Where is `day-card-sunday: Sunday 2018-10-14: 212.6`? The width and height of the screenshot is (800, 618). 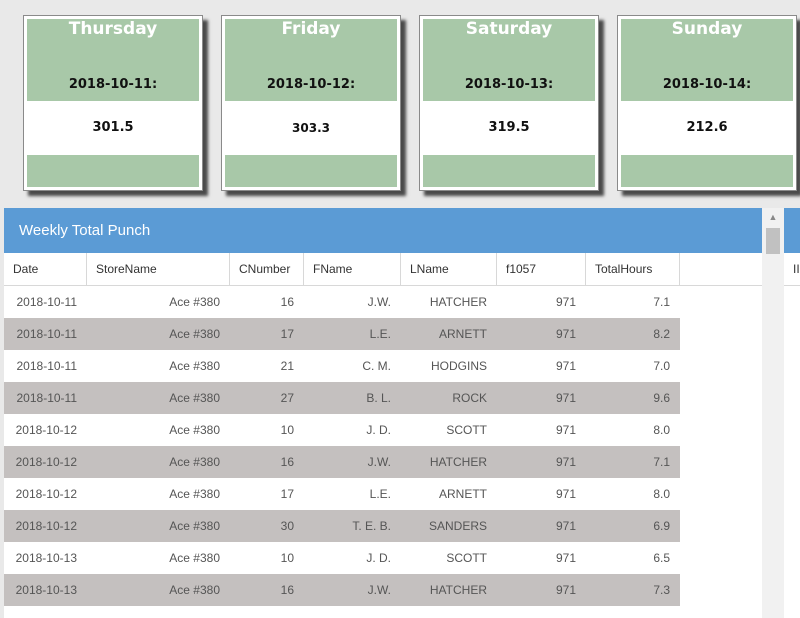
day-card-sunday: Sunday 2018-10-14: 212.6 is located at coordinates (707, 103).